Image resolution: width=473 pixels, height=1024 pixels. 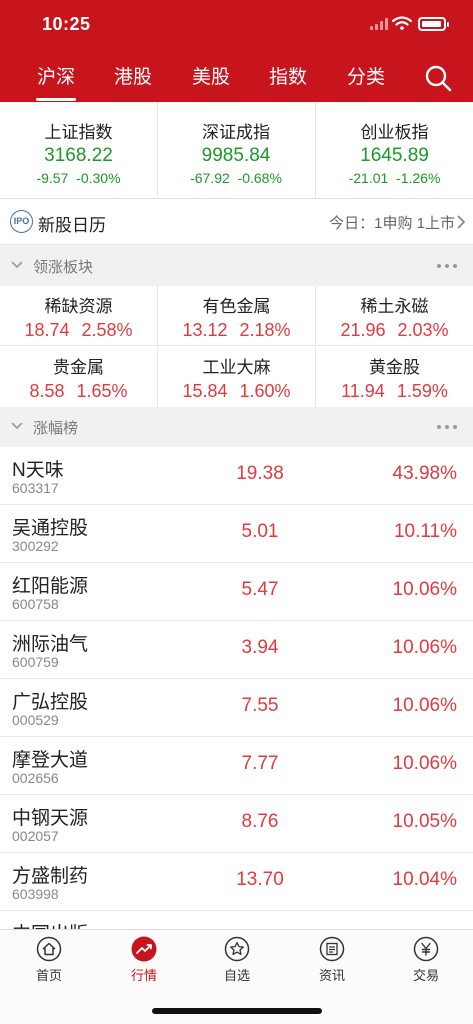 I want to click on table-row: N天味 603317 19.38 43.98%, so click(x=236, y=476).